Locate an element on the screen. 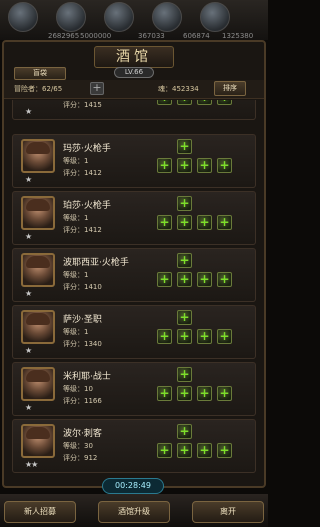 The height and width of the screenshot is (527, 320). level-badge: LV.66 is located at coordinates (134, 72).